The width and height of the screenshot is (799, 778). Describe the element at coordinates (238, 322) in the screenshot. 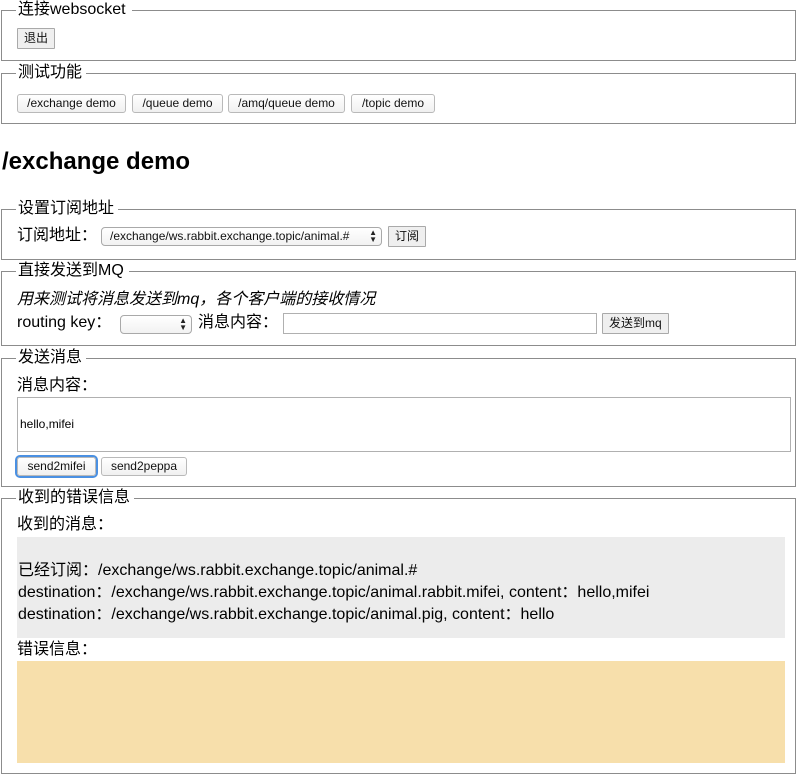

I see `mq-content-label: 消息内容：` at that location.